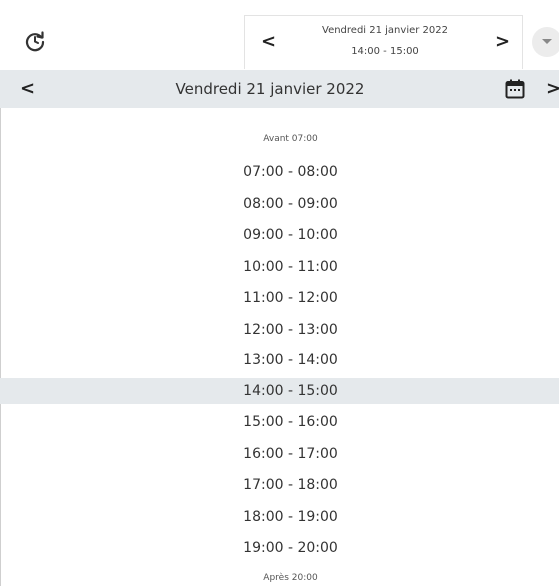 The height and width of the screenshot is (586, 559). What do you see at coordinates (27, 88) in the screenshot?
I see `day-prev-button: <` at bounding box center [27, 88].